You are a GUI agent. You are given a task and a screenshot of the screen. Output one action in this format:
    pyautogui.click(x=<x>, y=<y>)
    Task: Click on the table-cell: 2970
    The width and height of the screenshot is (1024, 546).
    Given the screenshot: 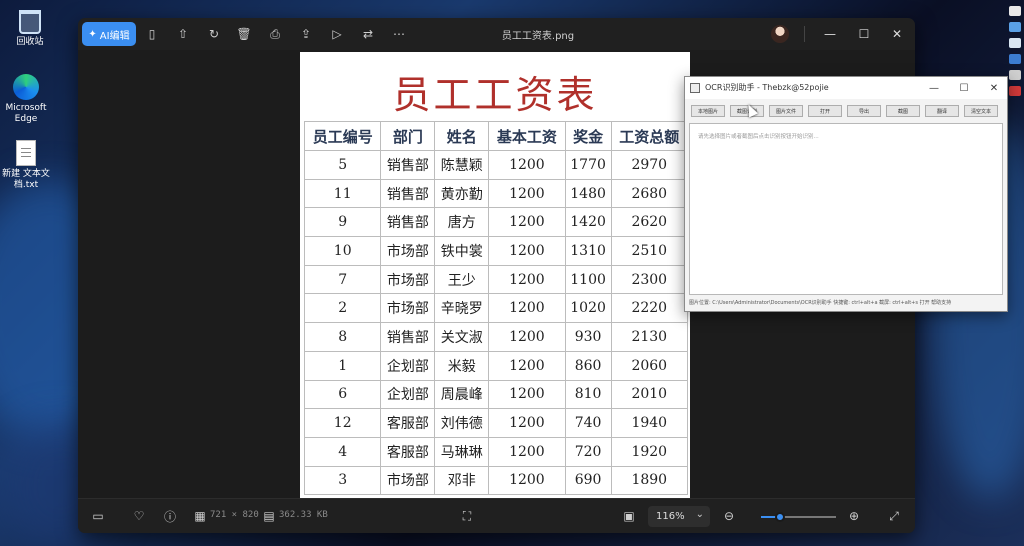 What is the action you would take?
    pyautogui.click(x=649, y=165)
    